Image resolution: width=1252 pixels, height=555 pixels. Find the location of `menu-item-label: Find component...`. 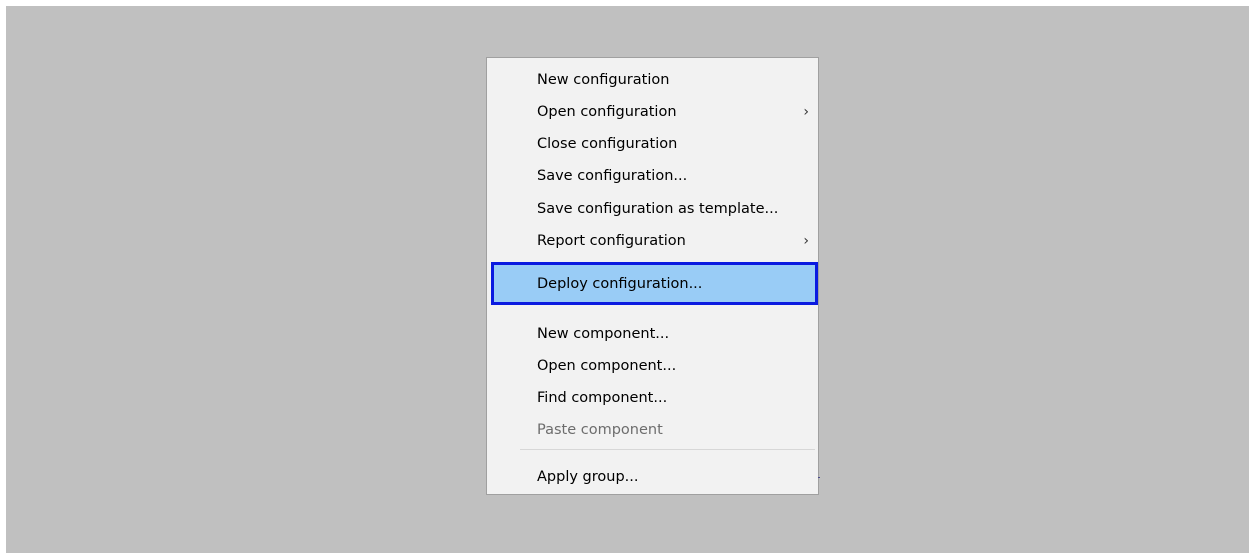

menu-item-label: Find component... is located at coordinates (602, 398).